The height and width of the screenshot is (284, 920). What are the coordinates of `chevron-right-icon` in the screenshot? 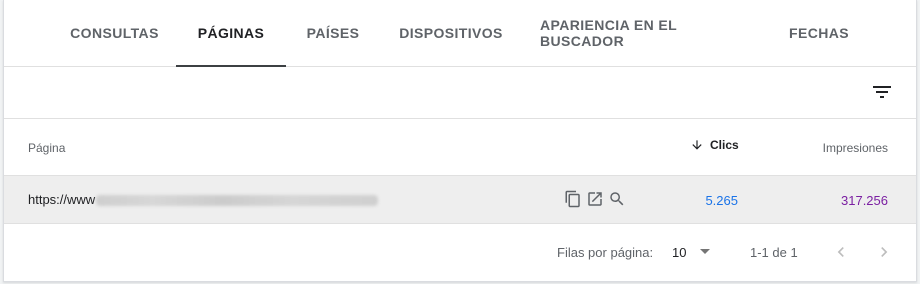 It's located at (884, 252).